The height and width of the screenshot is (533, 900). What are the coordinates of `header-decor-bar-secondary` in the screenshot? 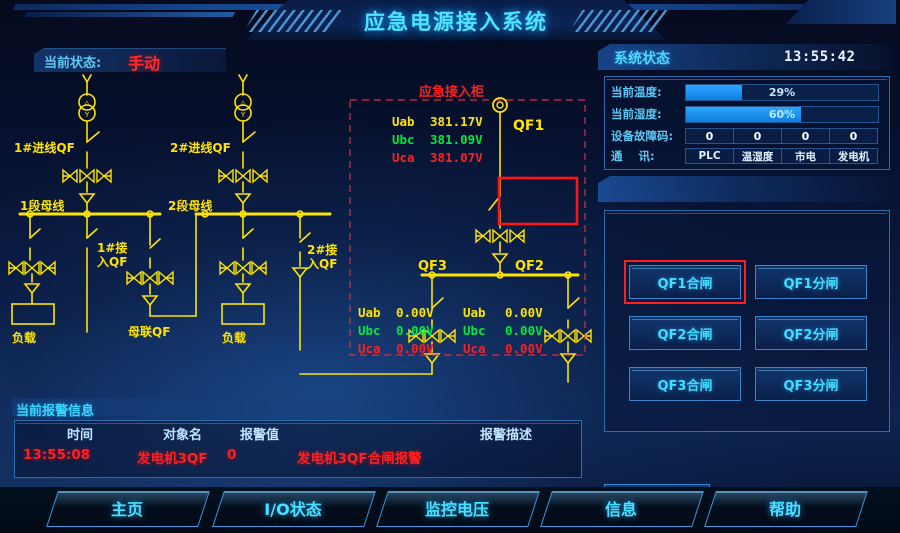 It's located at (130, 14).